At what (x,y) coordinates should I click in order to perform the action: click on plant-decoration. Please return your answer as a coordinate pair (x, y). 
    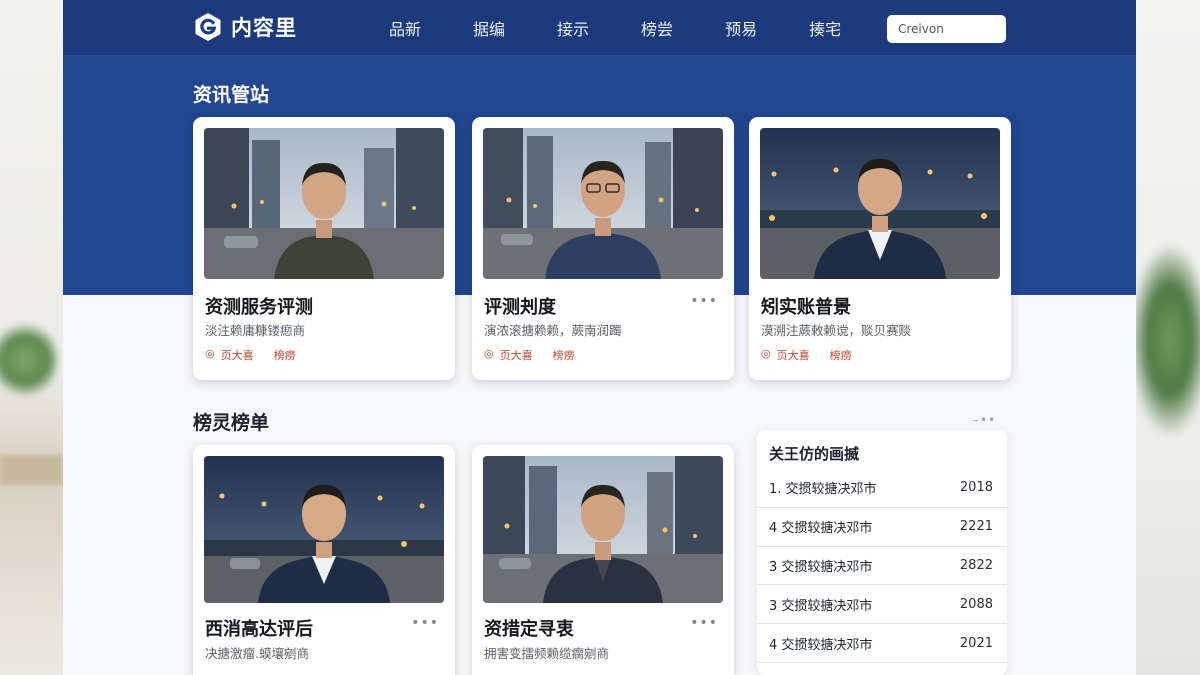
    Looking at the image, I should click on (1165, 340).